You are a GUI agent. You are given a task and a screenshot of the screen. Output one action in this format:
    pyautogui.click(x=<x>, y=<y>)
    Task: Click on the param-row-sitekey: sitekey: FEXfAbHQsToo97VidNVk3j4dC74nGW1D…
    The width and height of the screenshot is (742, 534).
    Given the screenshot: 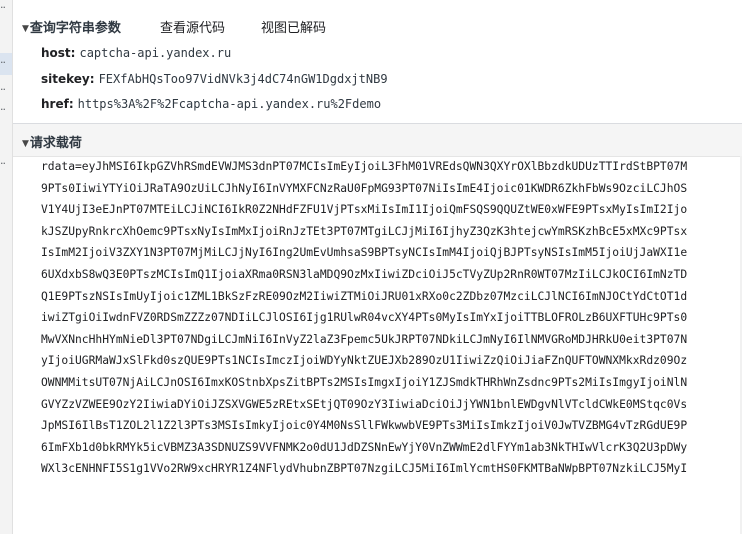 What is the action you would take?
    pyautogui.click(x=214, y=79)
    